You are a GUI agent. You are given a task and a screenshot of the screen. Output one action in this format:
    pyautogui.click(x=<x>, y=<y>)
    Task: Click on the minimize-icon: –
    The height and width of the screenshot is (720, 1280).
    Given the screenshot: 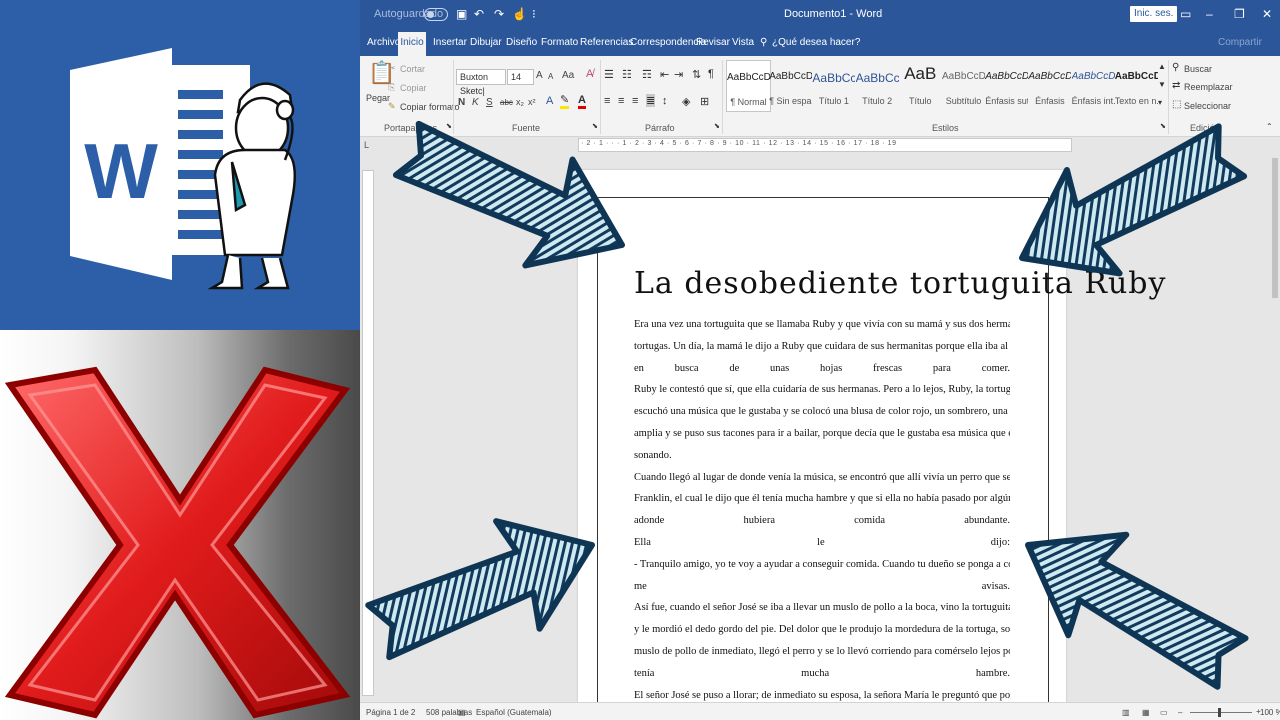 What is the action you would take?
    pyautogui.click(x=1209, y=14)
    